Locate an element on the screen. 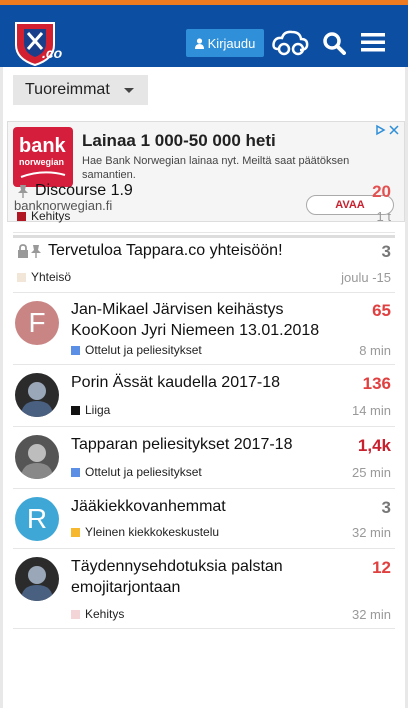 This screenshot has width=408, height=708. user-icon is located at coordinates (199, 43).